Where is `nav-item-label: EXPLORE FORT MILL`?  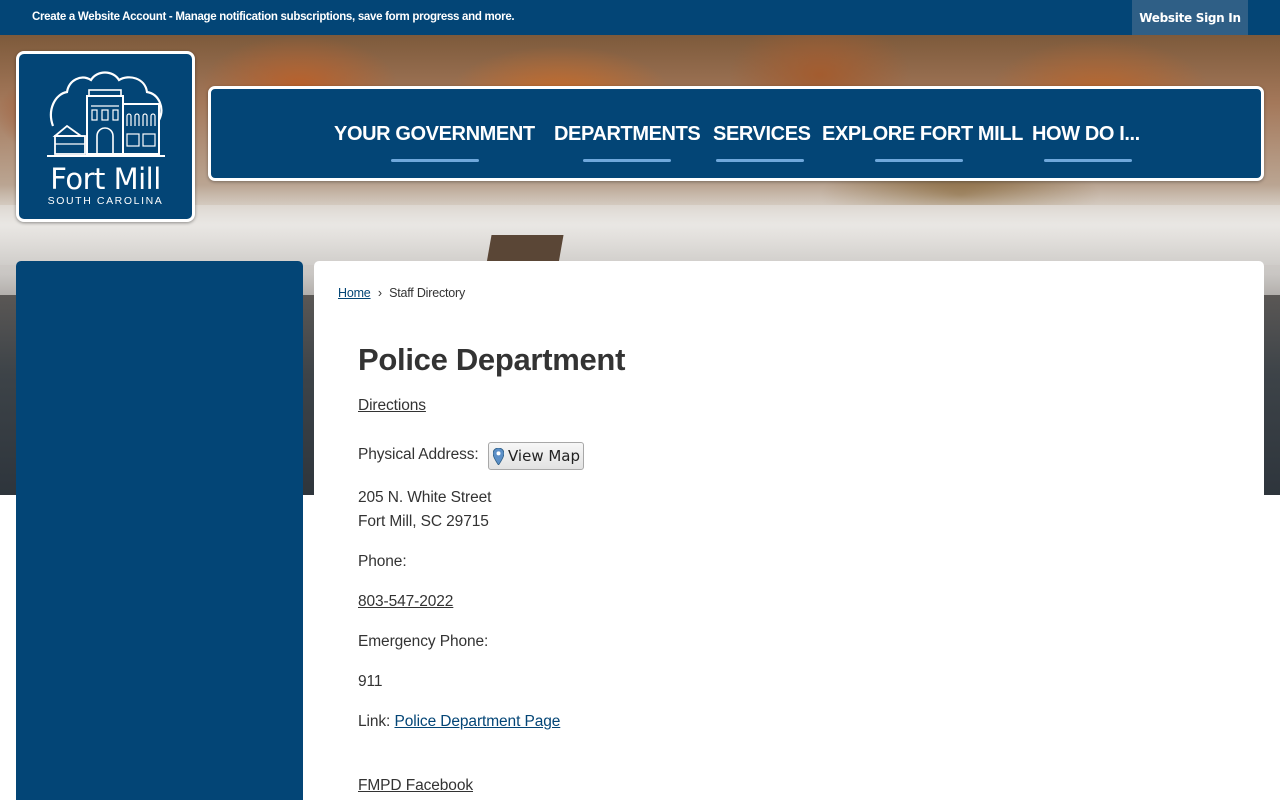
nav-item-label: EXPLORE FORT MILL is located at coordinates (922, 134).